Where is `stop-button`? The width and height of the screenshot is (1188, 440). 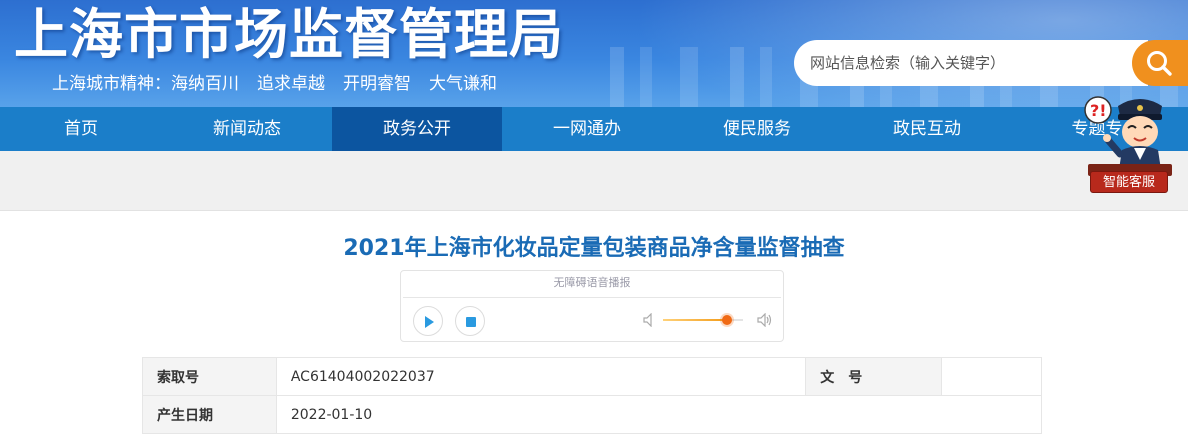
stop-button is located at coordinates (470, 321).